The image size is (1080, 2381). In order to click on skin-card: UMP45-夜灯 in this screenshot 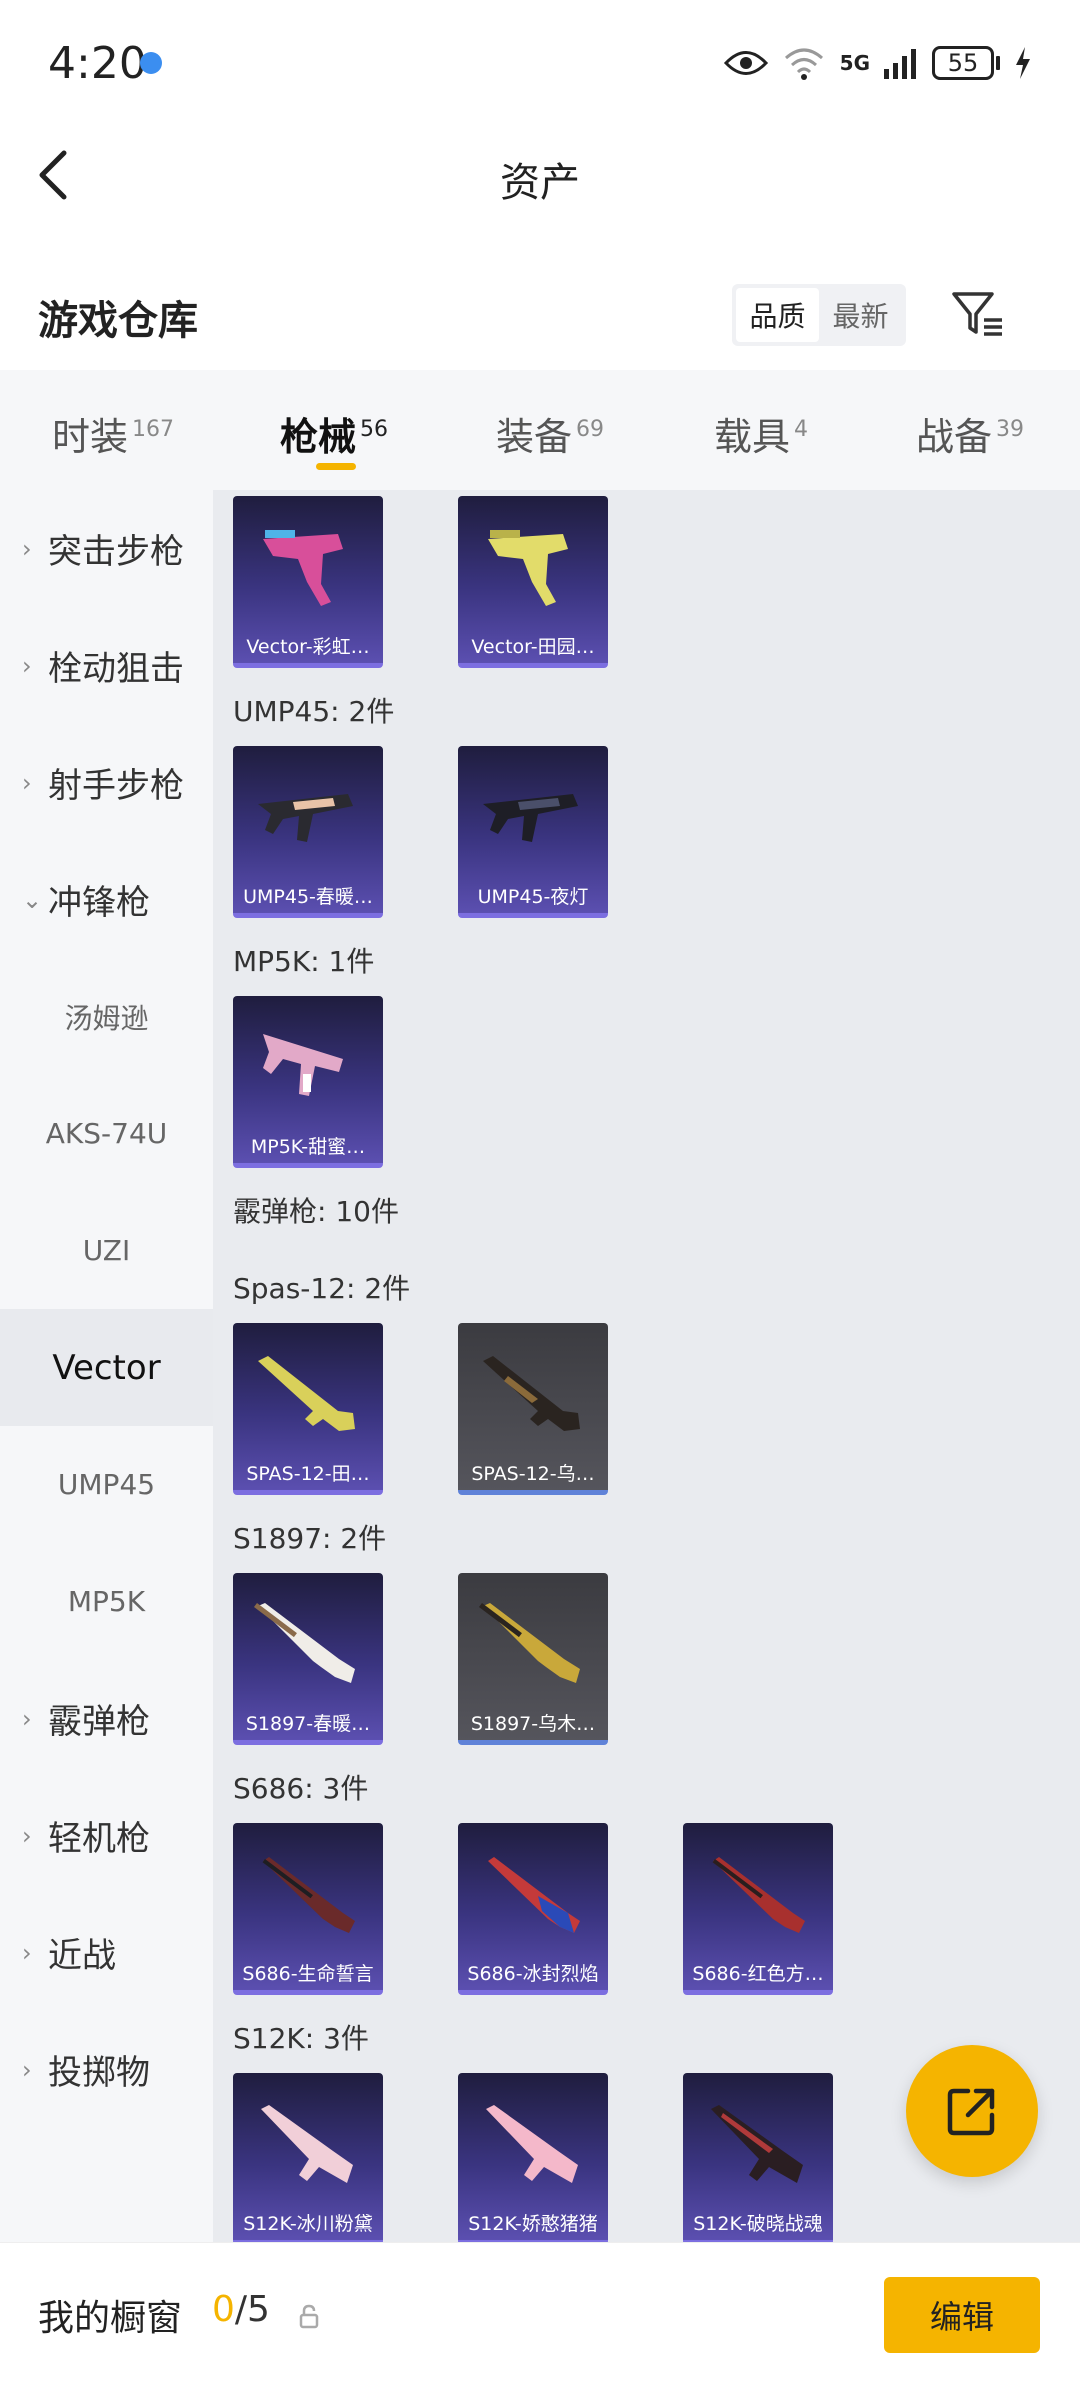, I will do `click(533, 832)`.